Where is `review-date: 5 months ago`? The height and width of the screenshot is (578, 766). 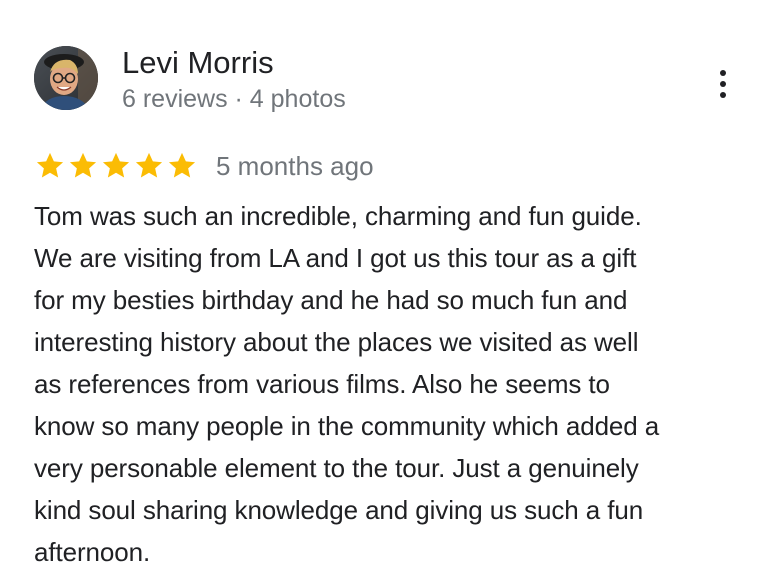 review-date: 5 months ago is located at coordinates (295, 166).